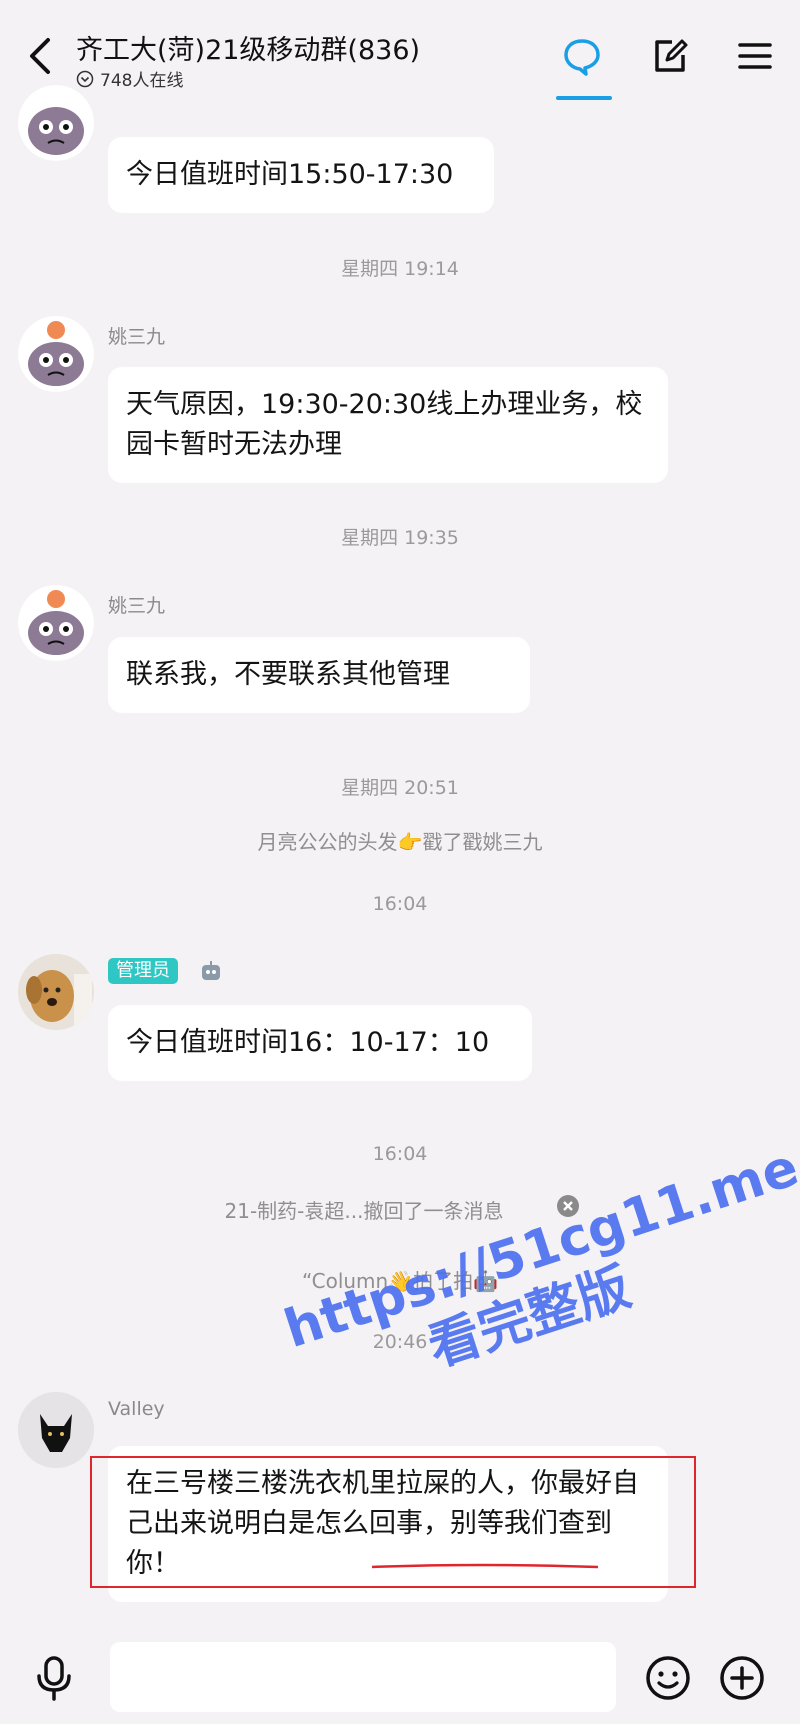  I want to click on emoji-icon, so click(668, 1678).